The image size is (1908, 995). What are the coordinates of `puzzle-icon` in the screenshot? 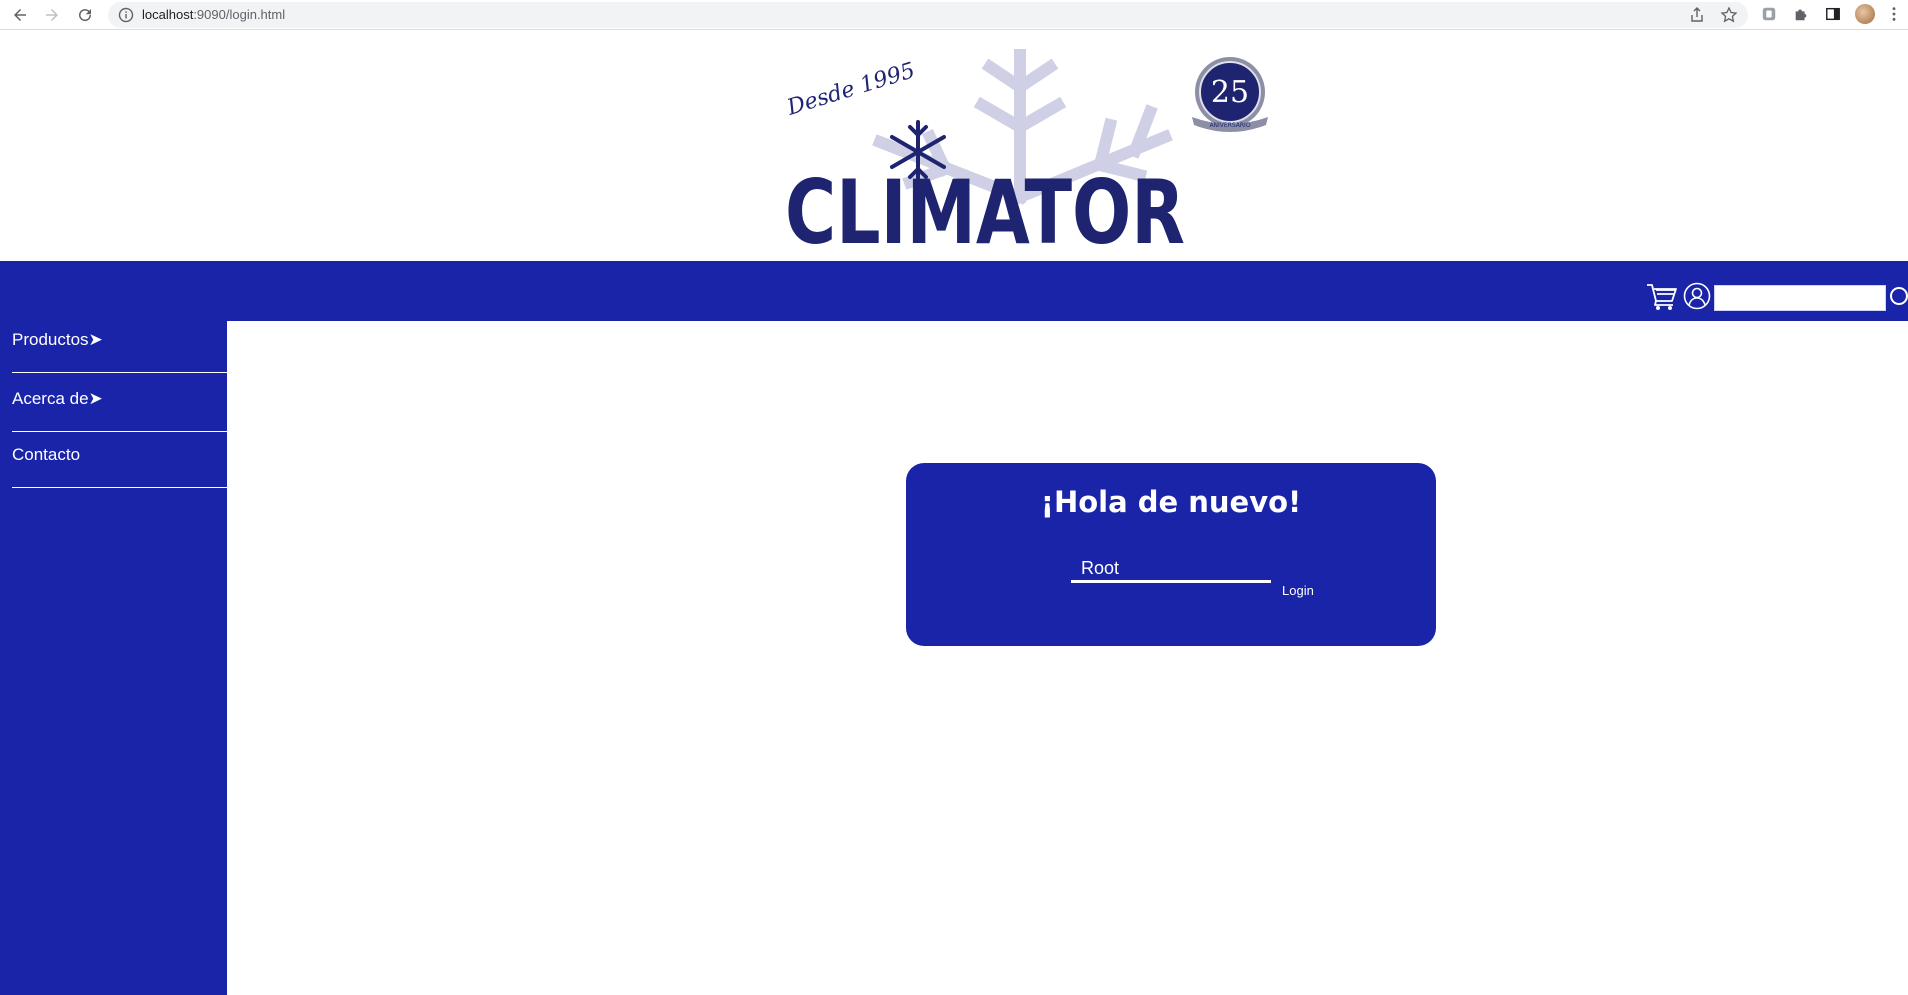 It's located at (1801, 14).